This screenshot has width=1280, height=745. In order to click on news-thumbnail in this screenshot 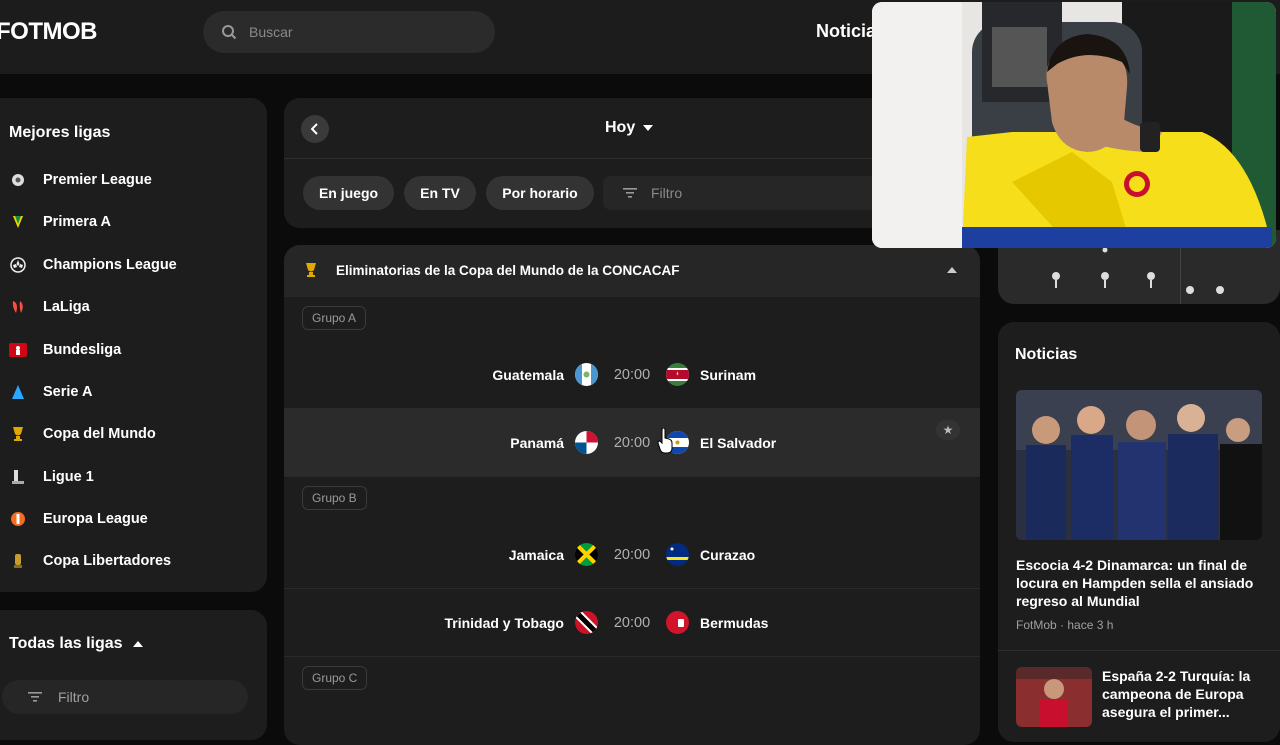, I will do `click(1054, 697)`.